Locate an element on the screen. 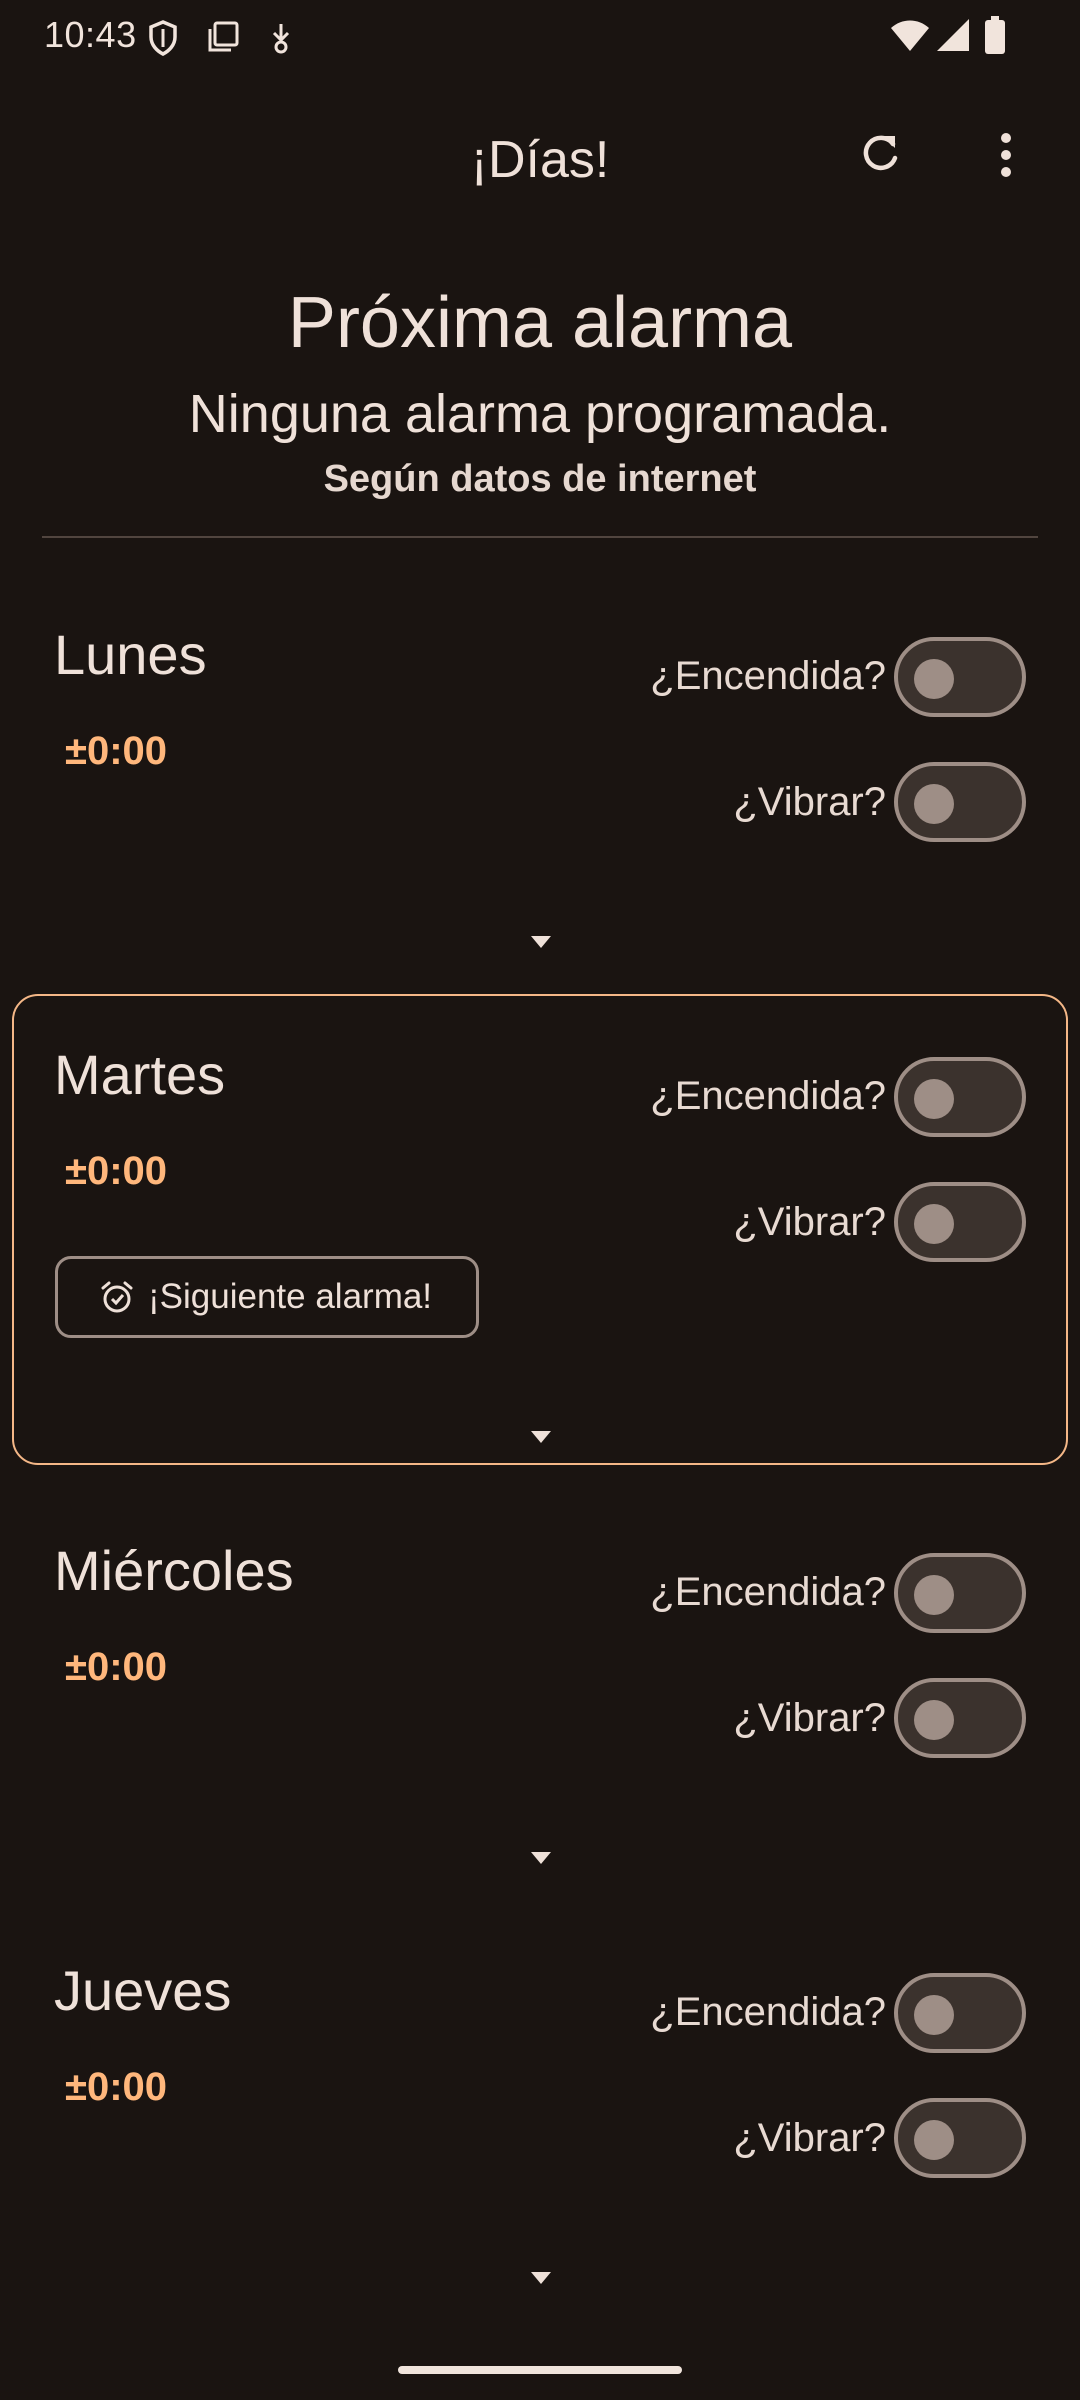 This screenshot has width=1080, height=2400. next-alarm-chip-label: ¡Siguiente alarma! is located at coordinates (290, 1296).